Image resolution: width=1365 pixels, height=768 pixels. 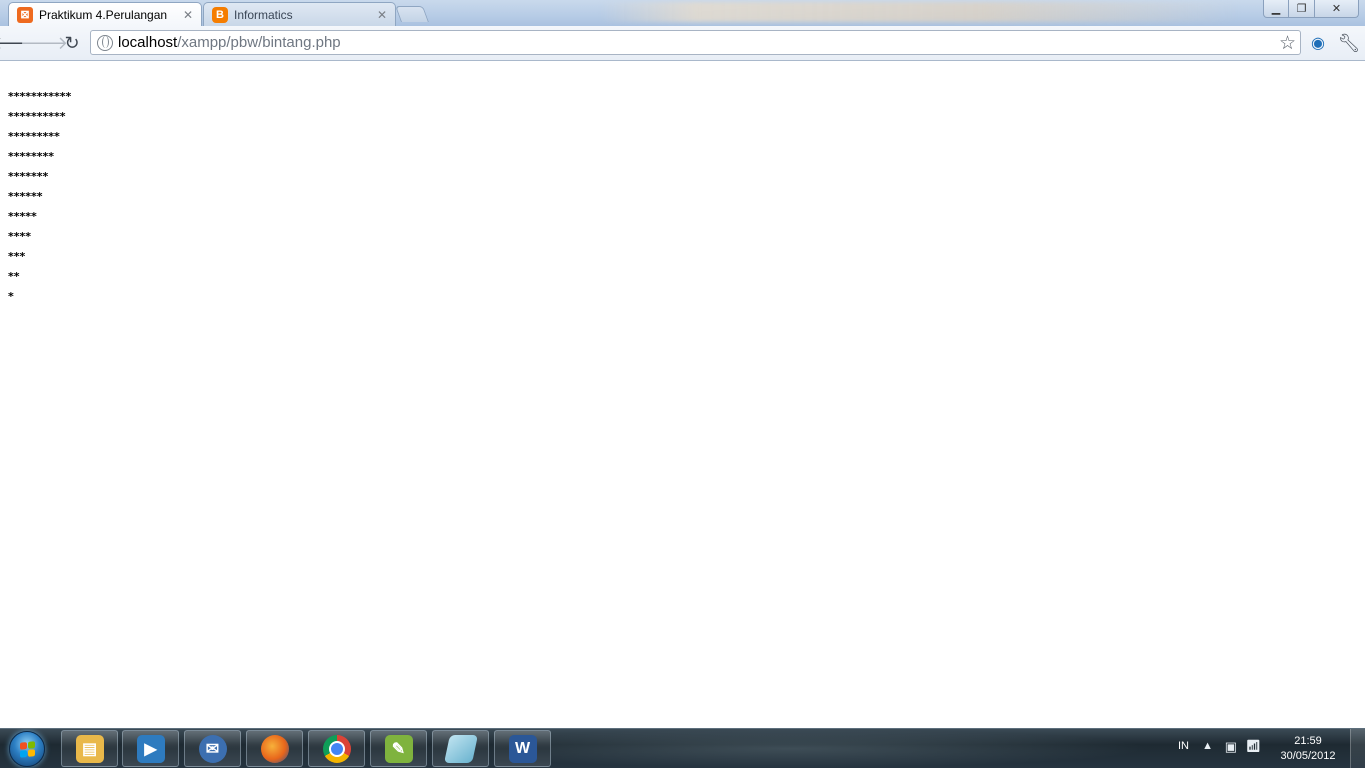 What do you see at coordinates (1287, 43) in the screenshot?
I see `bookmark-star-icon: ☆` at bounding box center [1287, 43].